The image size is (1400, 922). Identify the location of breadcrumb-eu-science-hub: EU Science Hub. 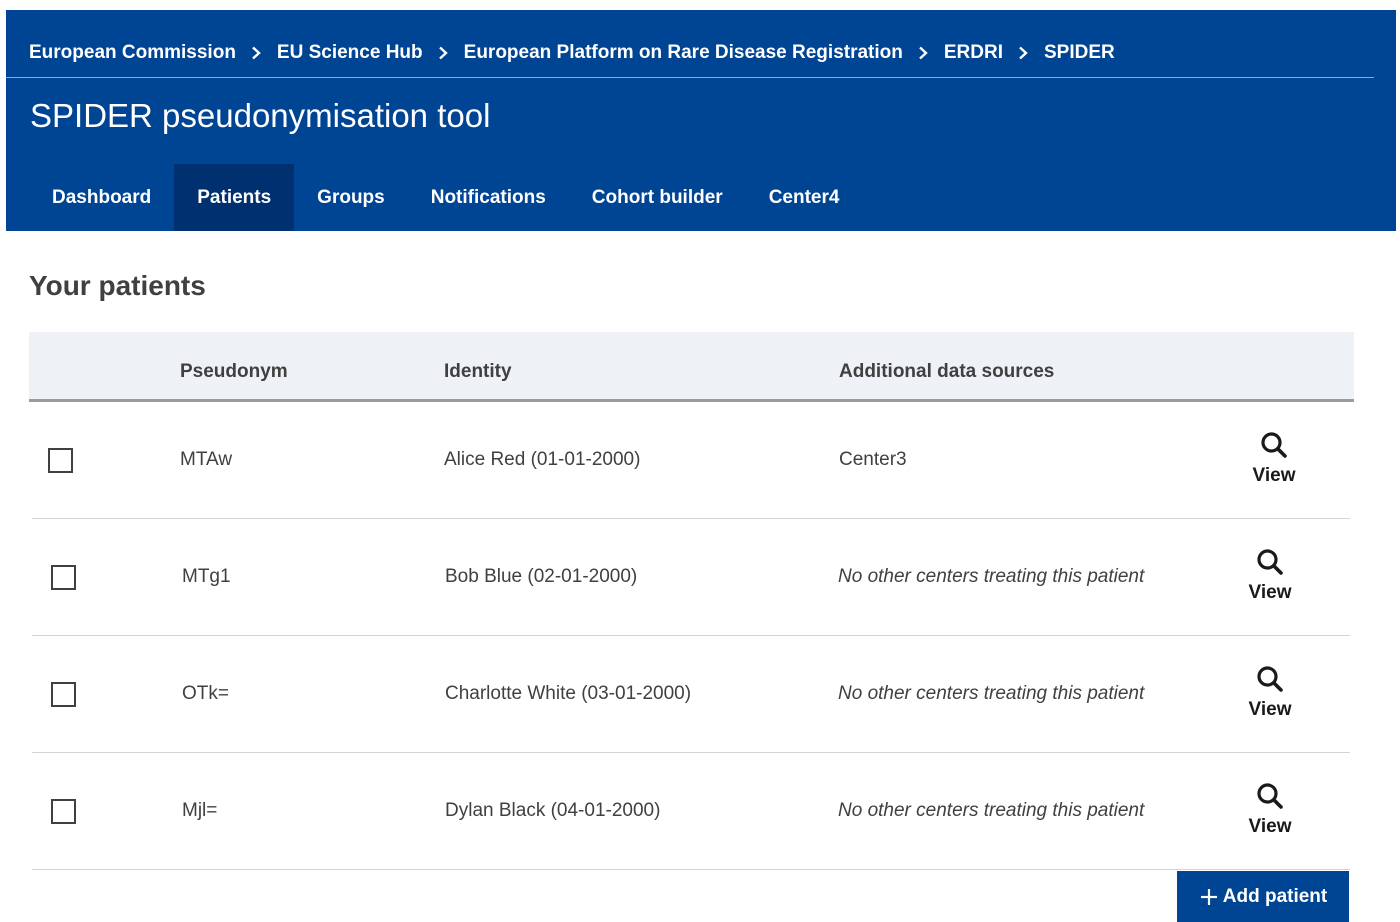
(350, 53).